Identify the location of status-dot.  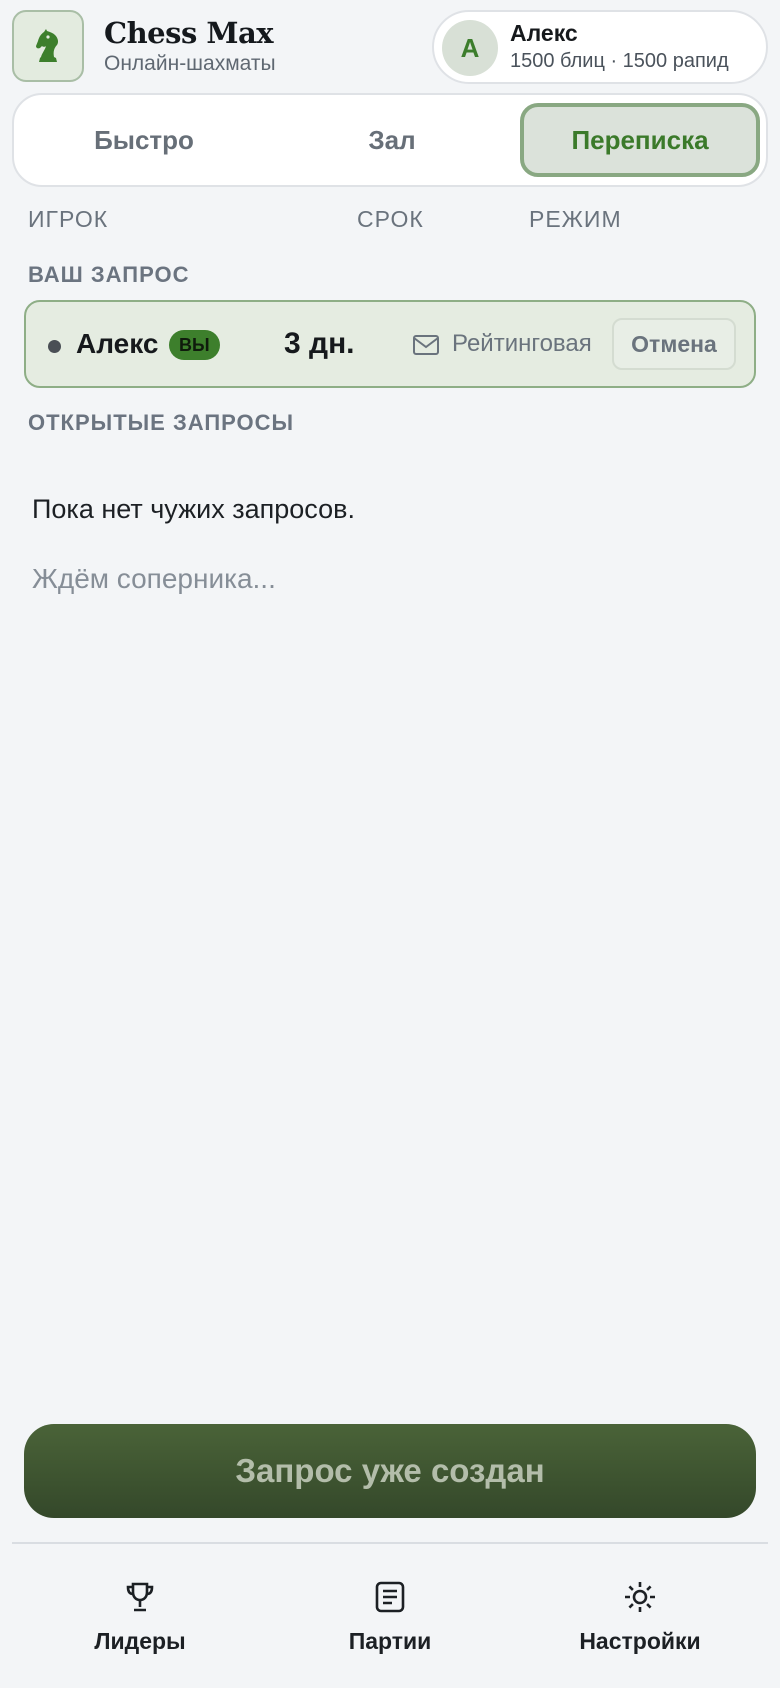
(54, 346).